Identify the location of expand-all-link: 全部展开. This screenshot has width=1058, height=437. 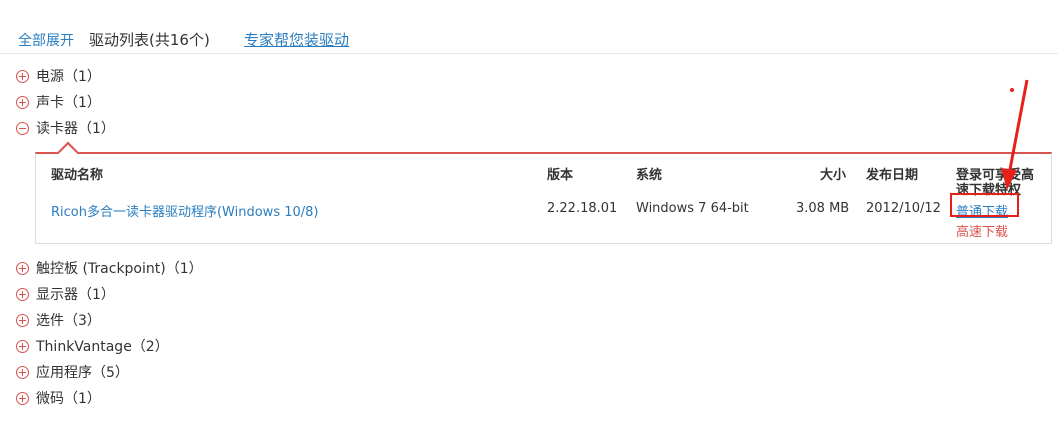
(46, 40).